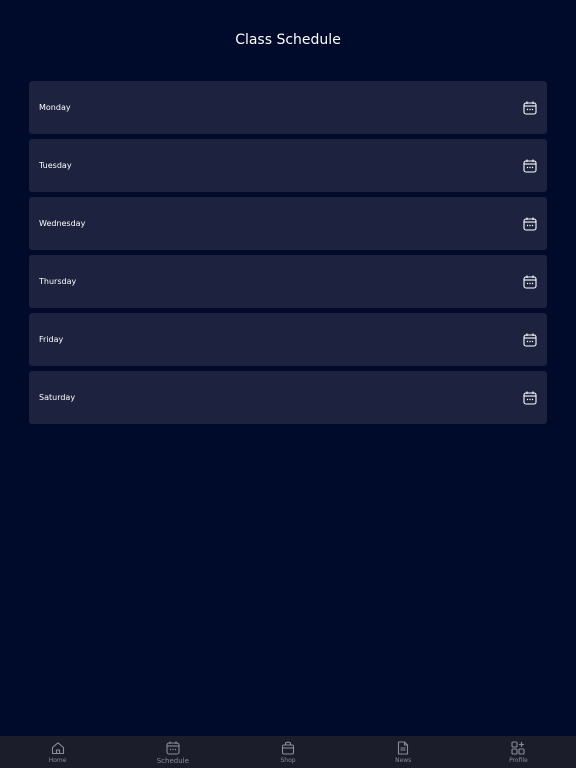 The height and width of the screenshot is (768, 576). Describe the element at coordinates (288, 40) in the screenshot. I see `page-title: Class Schedule` at that location.